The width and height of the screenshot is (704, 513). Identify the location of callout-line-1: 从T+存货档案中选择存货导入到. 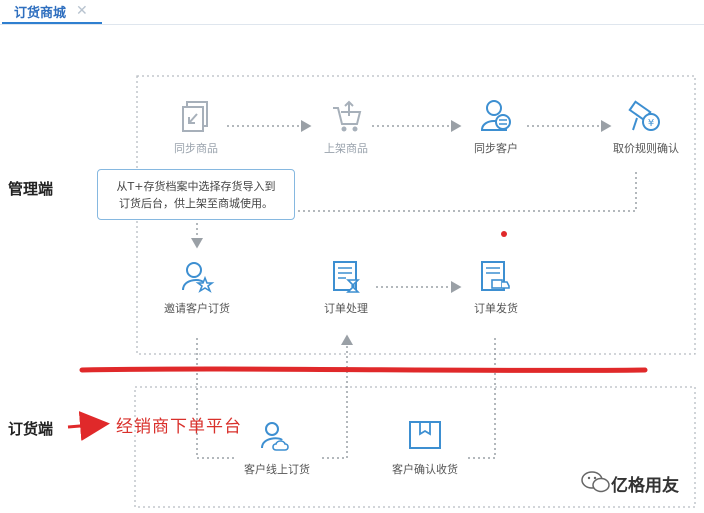
(196, 186).